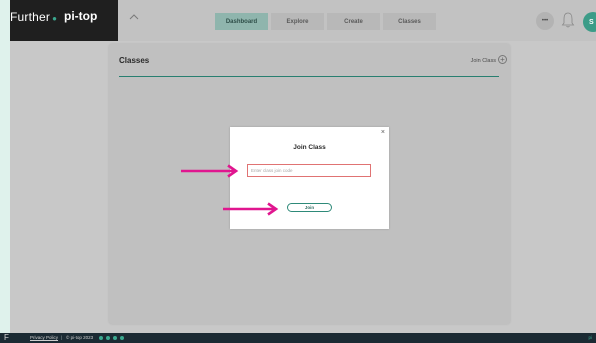  What do you see at coordinates (5, 171) in the screenshot?
I see `left-strip` at bounding box center [5, 171].